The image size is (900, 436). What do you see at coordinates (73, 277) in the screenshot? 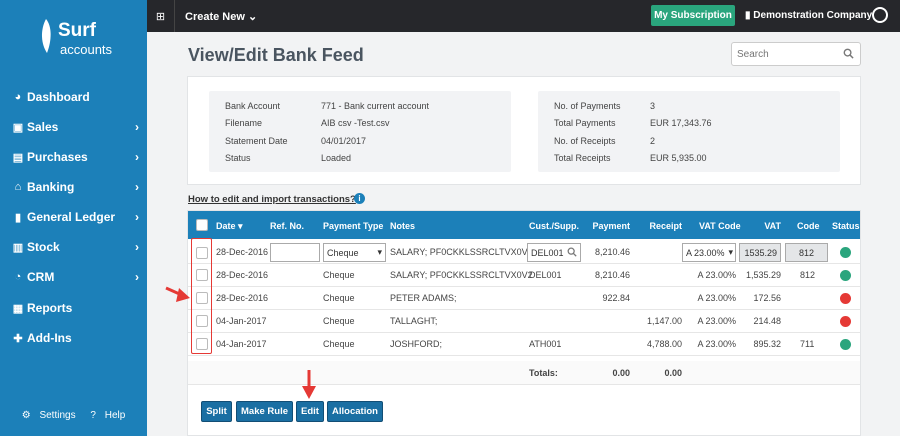
I see `sidebar-item-crm: ◔ CRM ›` at bounding box center [73, 277].